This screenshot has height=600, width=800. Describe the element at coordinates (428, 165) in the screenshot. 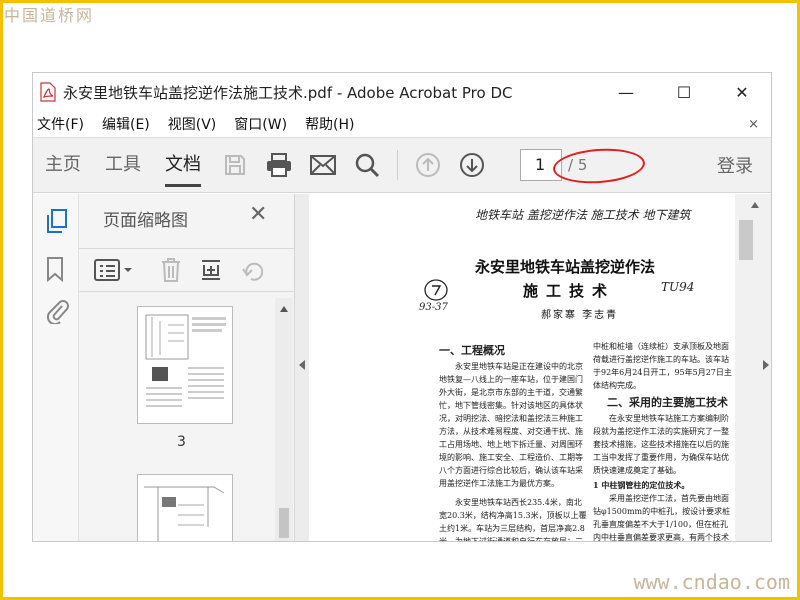

I see `previous-page-icon` at that location.